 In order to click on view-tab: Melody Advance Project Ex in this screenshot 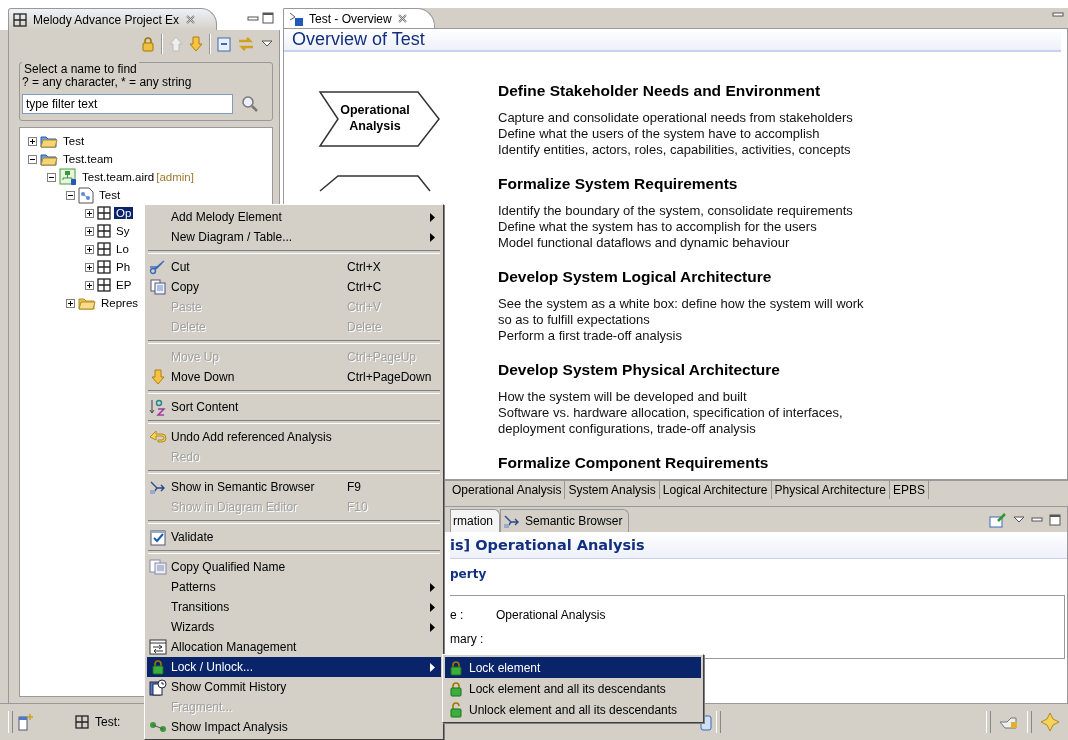, I will do `click(113, 19)`.